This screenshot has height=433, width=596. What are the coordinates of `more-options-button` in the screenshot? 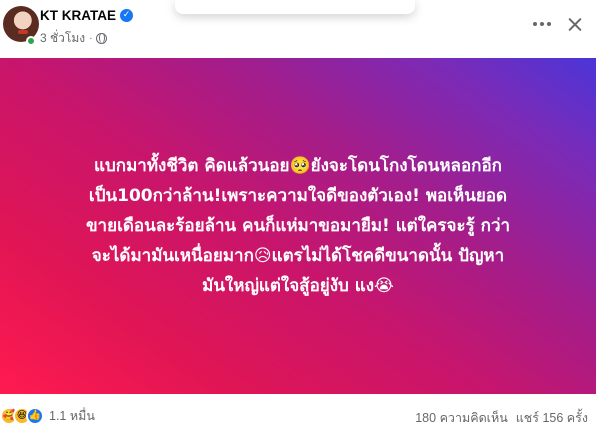 It's located at (542, 24).